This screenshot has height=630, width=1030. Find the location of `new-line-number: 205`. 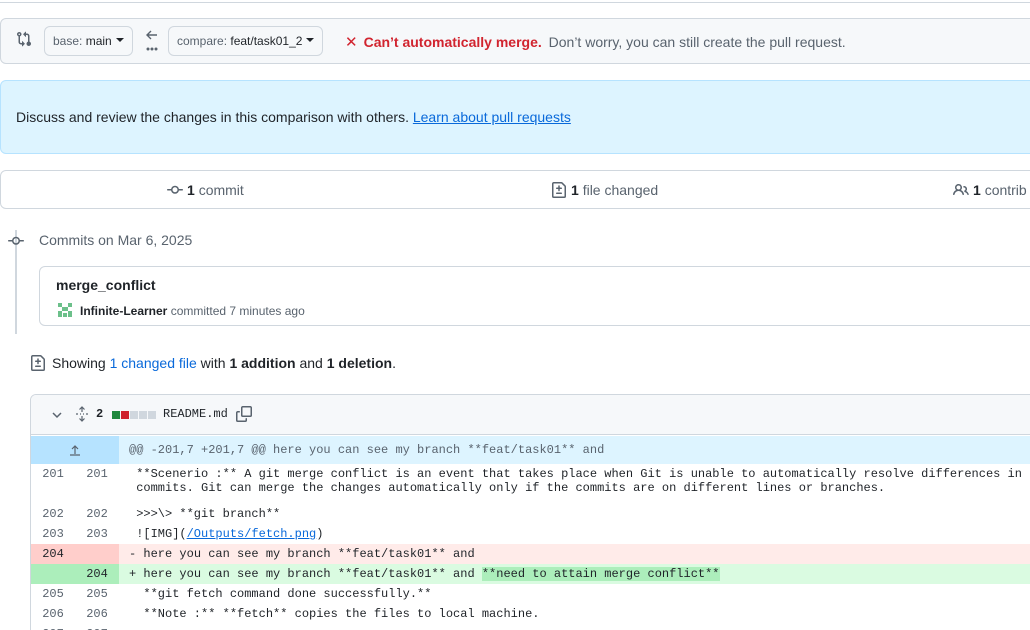

new-line-number: 205 is located at coordinates (97, 594).